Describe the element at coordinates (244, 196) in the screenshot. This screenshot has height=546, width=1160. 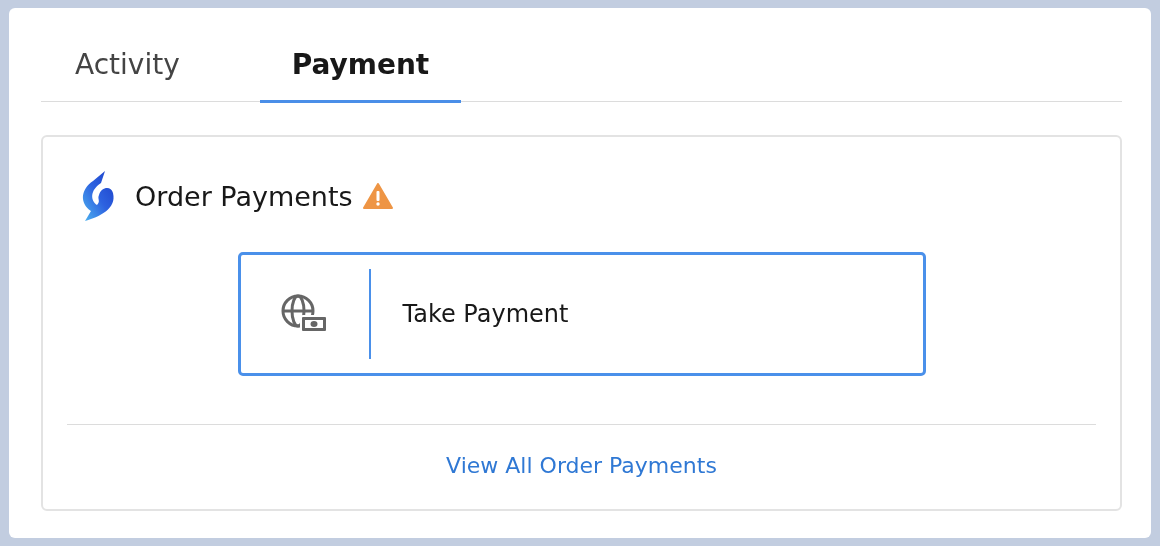
I see `section-title: Order Payments` at that location.